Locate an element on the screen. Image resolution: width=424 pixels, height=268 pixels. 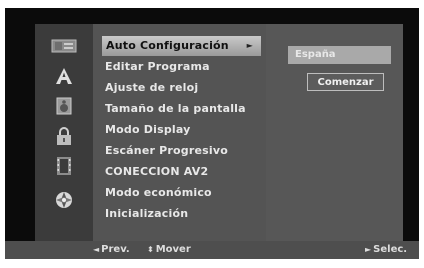
start-button: Comenzar is located at coordinates (345, 82).